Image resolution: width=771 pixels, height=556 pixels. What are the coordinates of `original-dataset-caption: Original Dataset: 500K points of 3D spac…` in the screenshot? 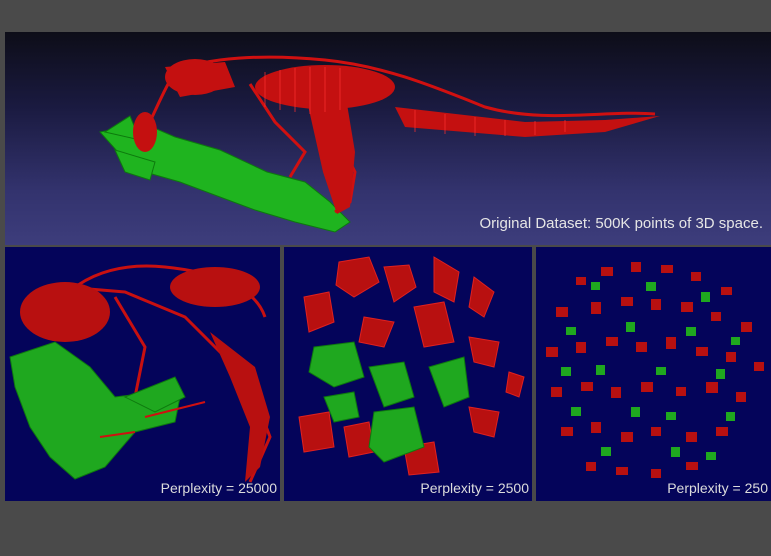 It's located at (621, 223).